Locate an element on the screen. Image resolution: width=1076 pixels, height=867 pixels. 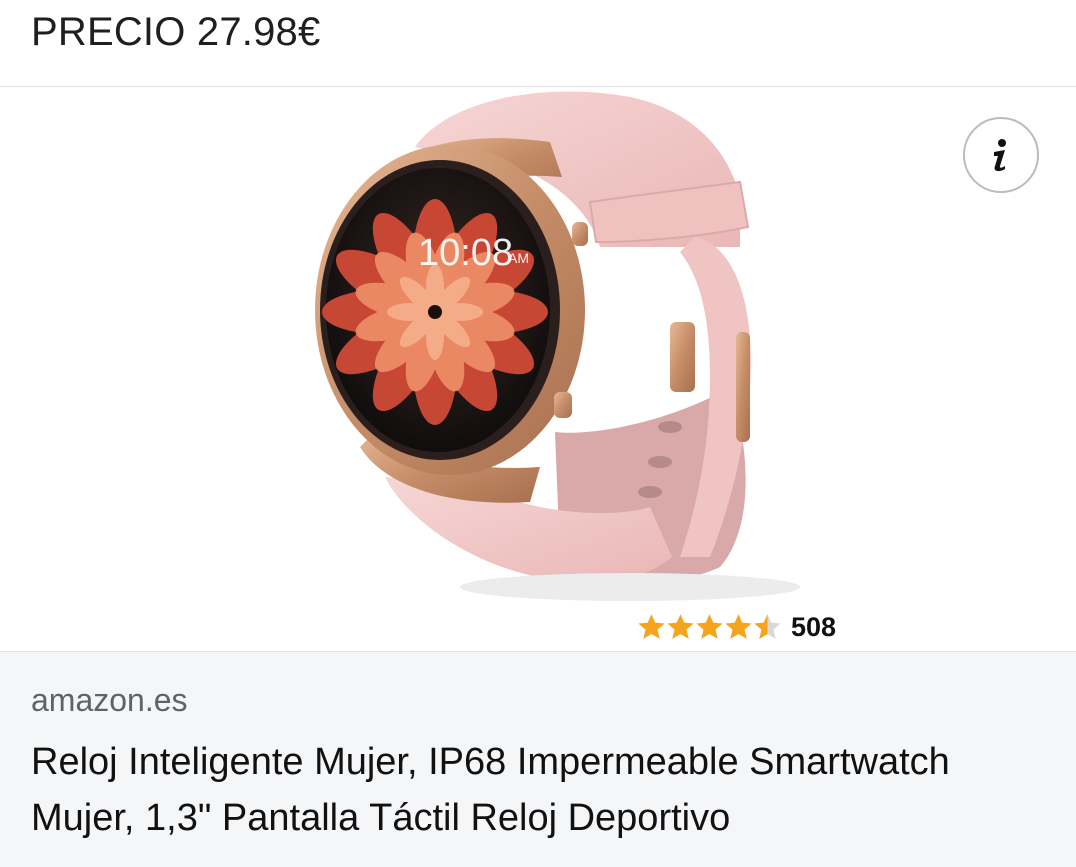
watch-face-time: 10:08 is located at coordinates (465, 253).